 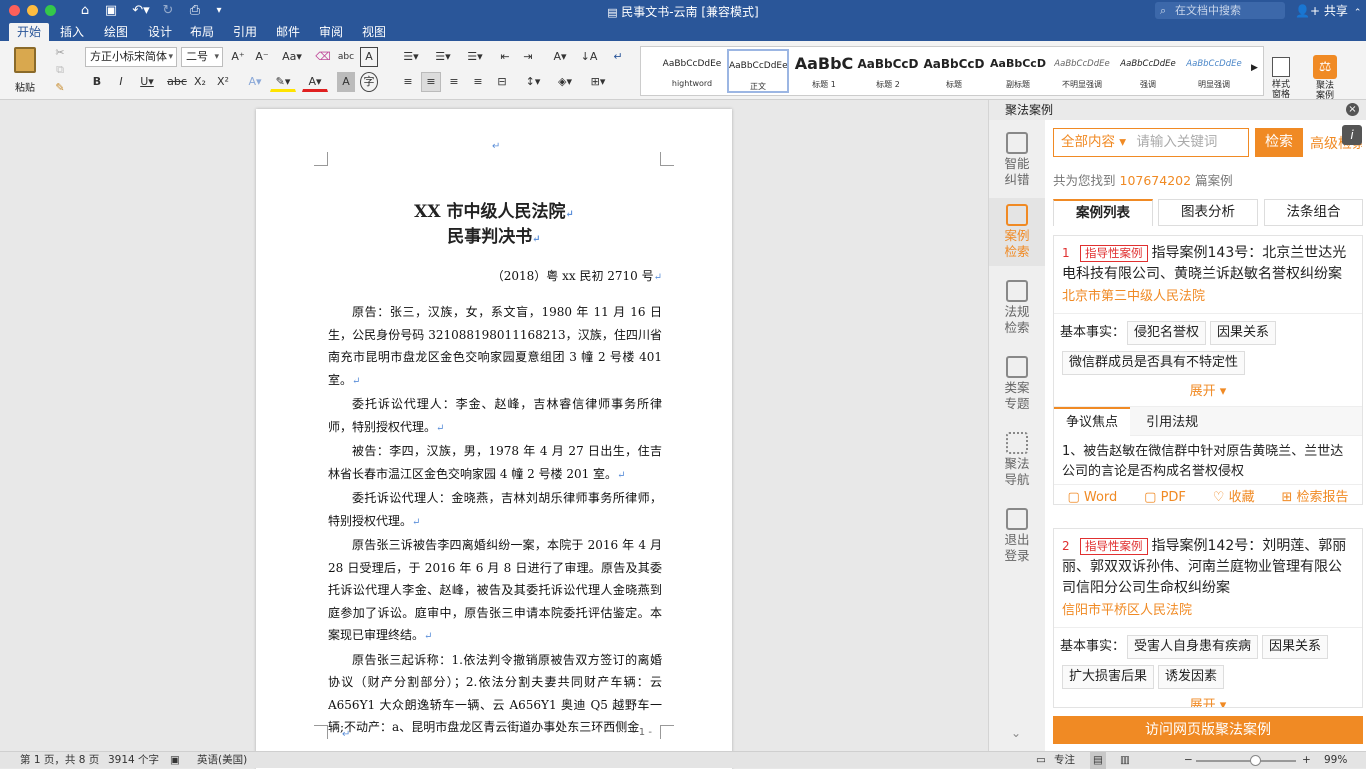 I want to click on sort-icon: ↓A, so click(x=589, y=57).